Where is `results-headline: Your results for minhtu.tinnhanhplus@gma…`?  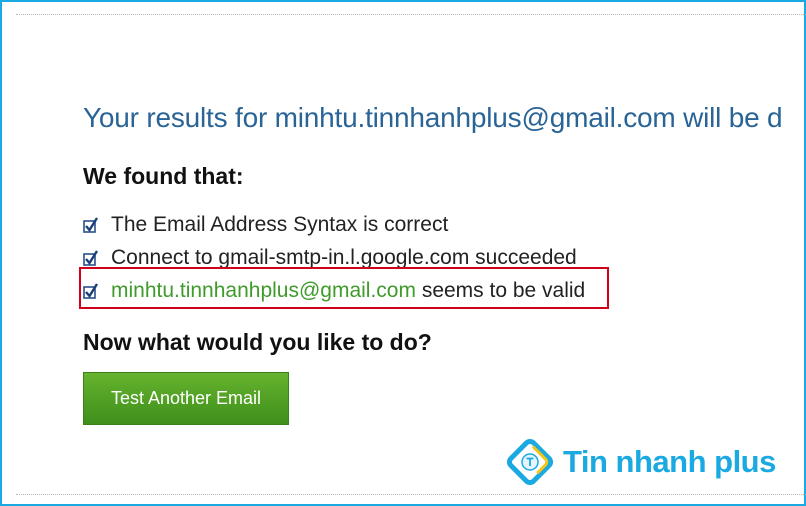 results-headline: Your results for minhtu.tinnhanhplus@gma… is located at coordinates (433, 117).